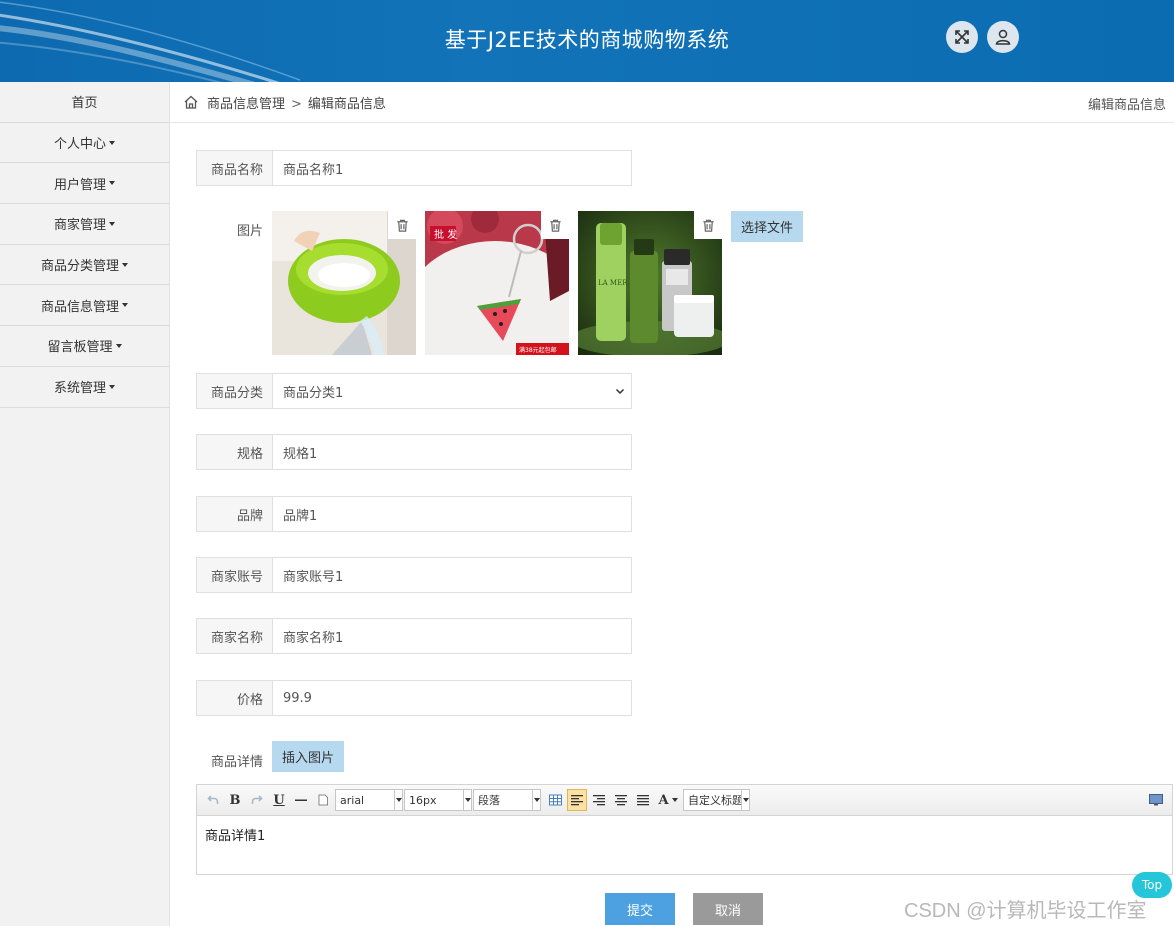 Image resolution: width=1174 pixels, height=926 pixels. I want to click on custom-title-select: 自定义标题, so click(716, 800).